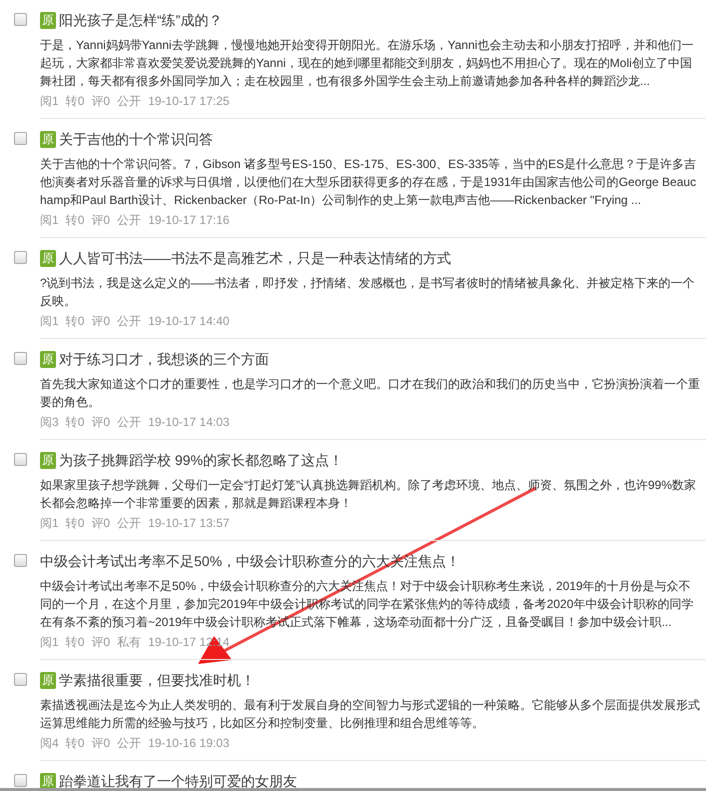  I want to click on post-time: 19-10-17 14:03, so click(189, 422).